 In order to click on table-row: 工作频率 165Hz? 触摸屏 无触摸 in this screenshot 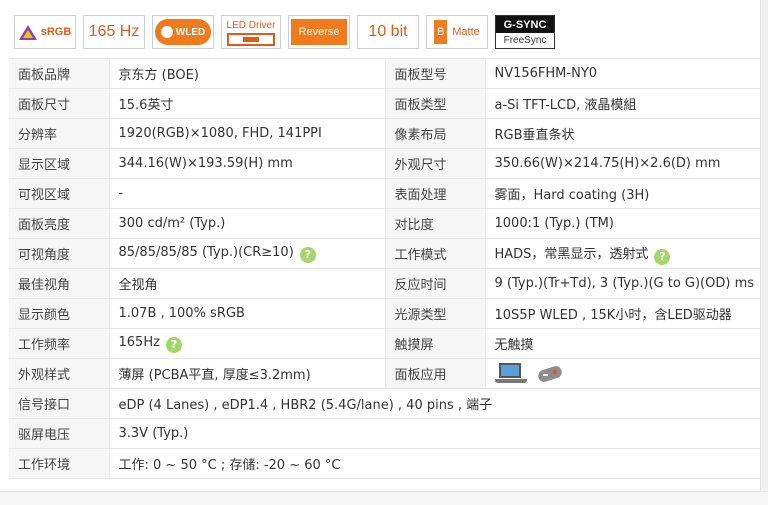, I will do `click(384, 343)`.